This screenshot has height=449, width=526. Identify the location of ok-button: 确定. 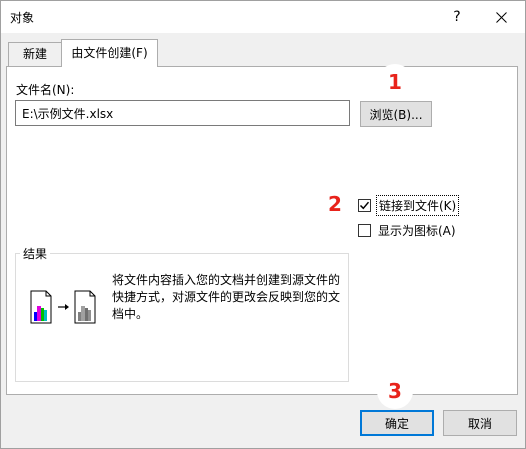
(397, 423).